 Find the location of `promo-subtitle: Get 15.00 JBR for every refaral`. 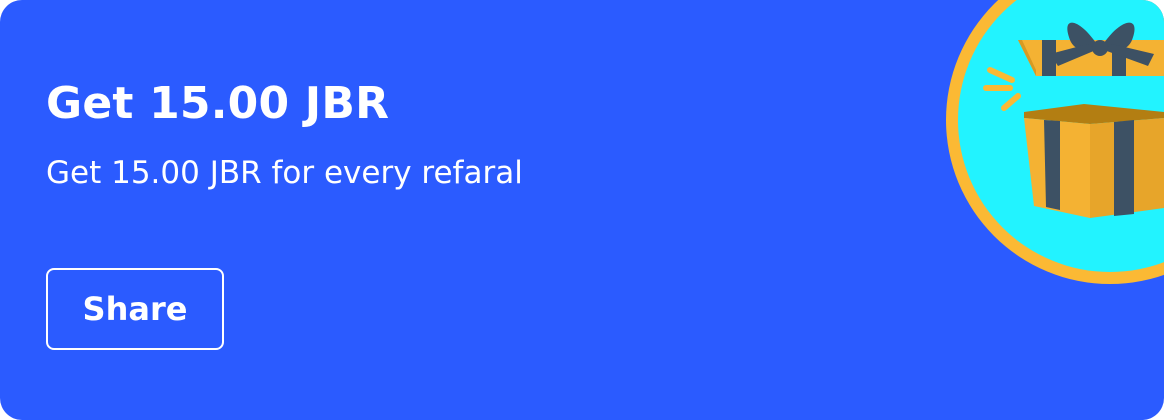

promo-subtitle: Get 15.00 JBR for every refaral is located at coordinates (284, 173).